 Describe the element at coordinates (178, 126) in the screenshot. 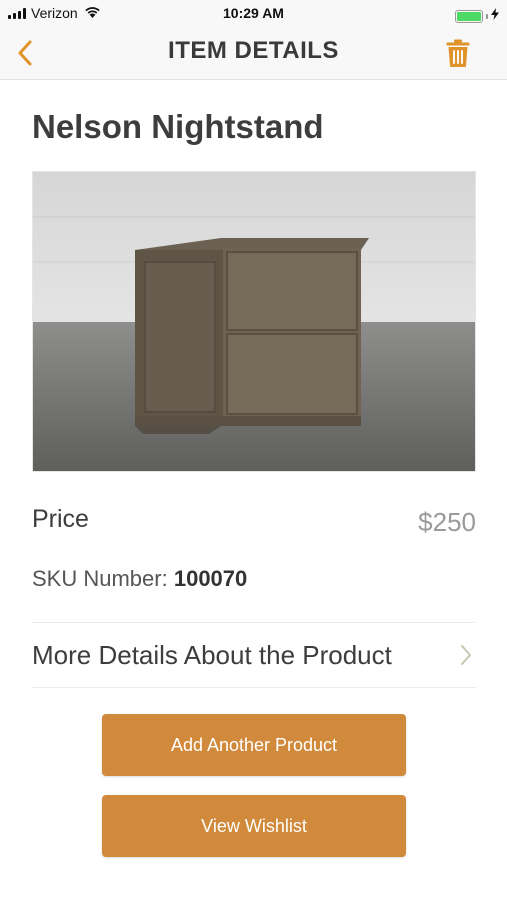

I see `product-name: Nelson Nightstand` at that location.